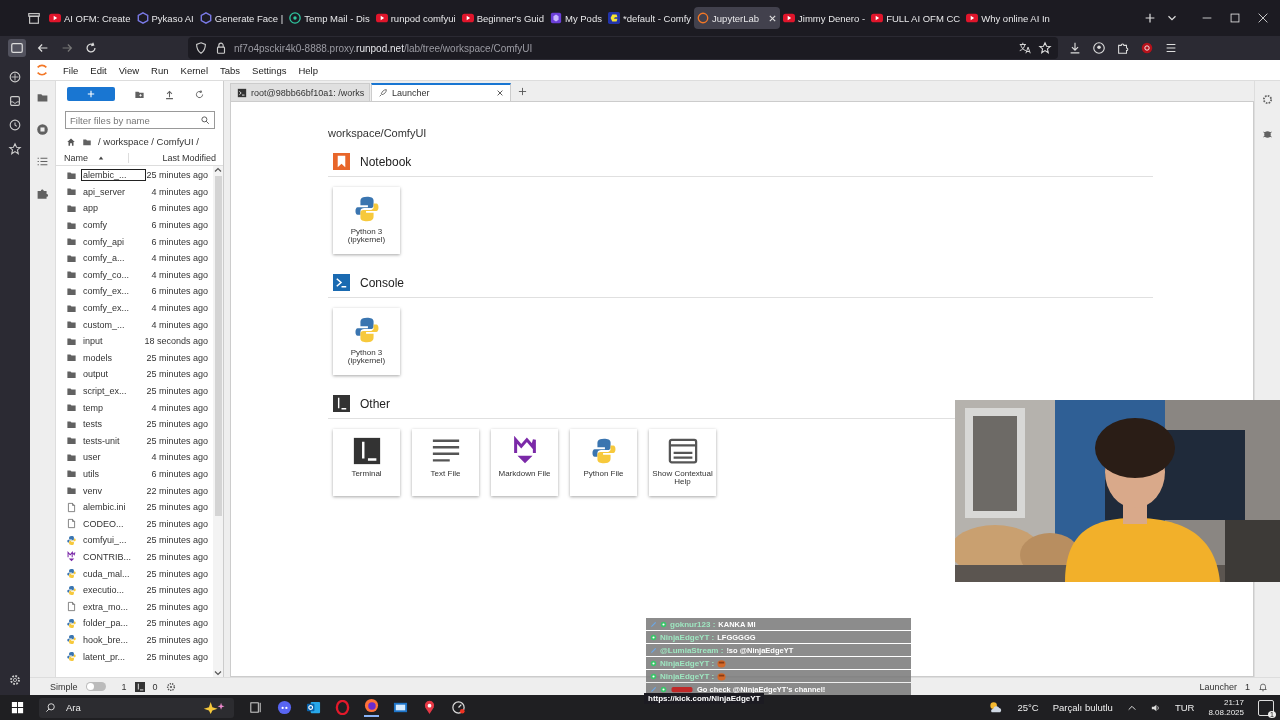  Describe the element at coordinates (704, 698) in the screenshot. I see `link-preview: https://kick.com/NinjaEdgeYT` at that location.